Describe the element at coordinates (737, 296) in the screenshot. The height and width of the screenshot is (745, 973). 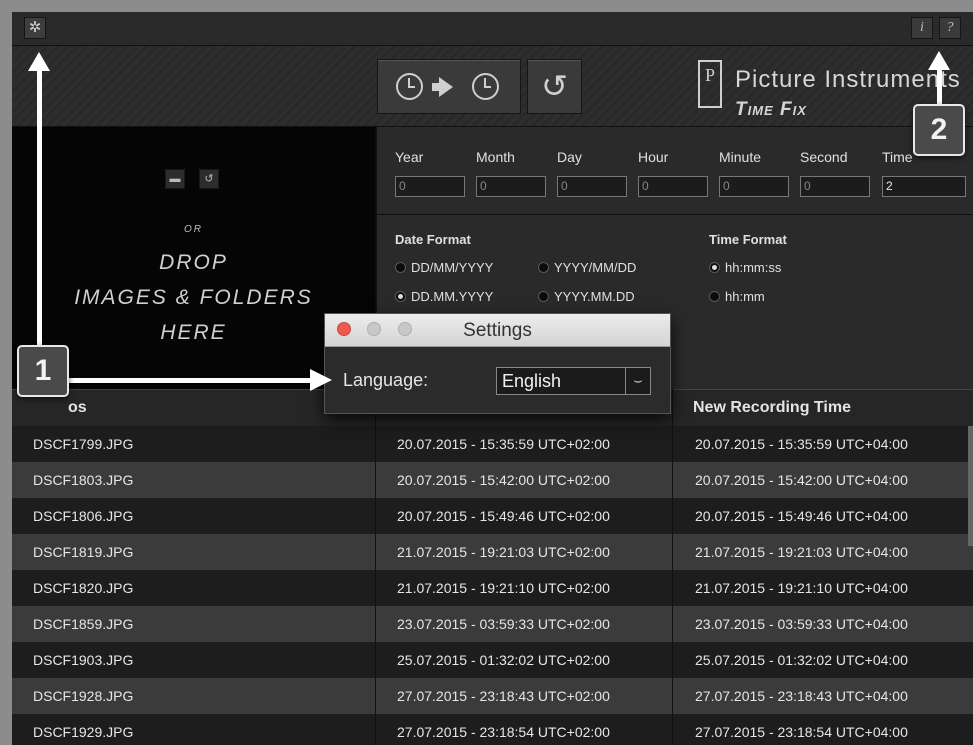
I see `time-format-option: hh:mm` at that location.